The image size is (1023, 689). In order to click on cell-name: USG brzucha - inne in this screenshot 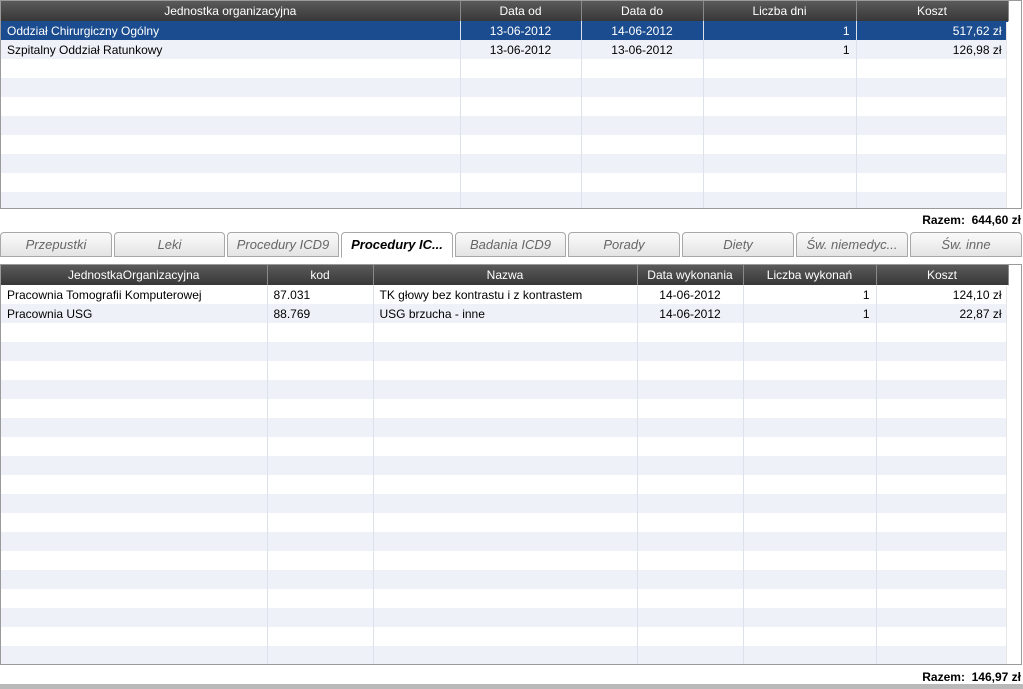, I will do `click(505, 313)`.